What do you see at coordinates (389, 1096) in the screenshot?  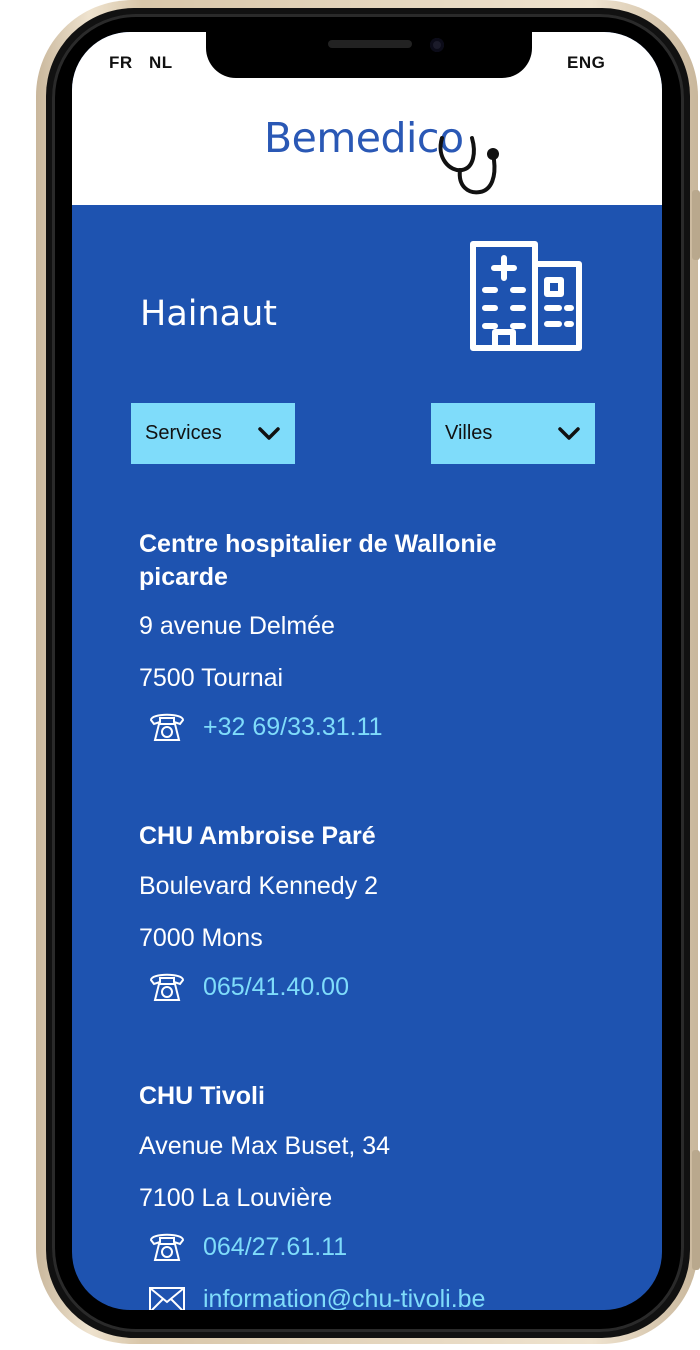 I see `hospital-name: CHU Tivoli` at bounding box center [389, 1096].